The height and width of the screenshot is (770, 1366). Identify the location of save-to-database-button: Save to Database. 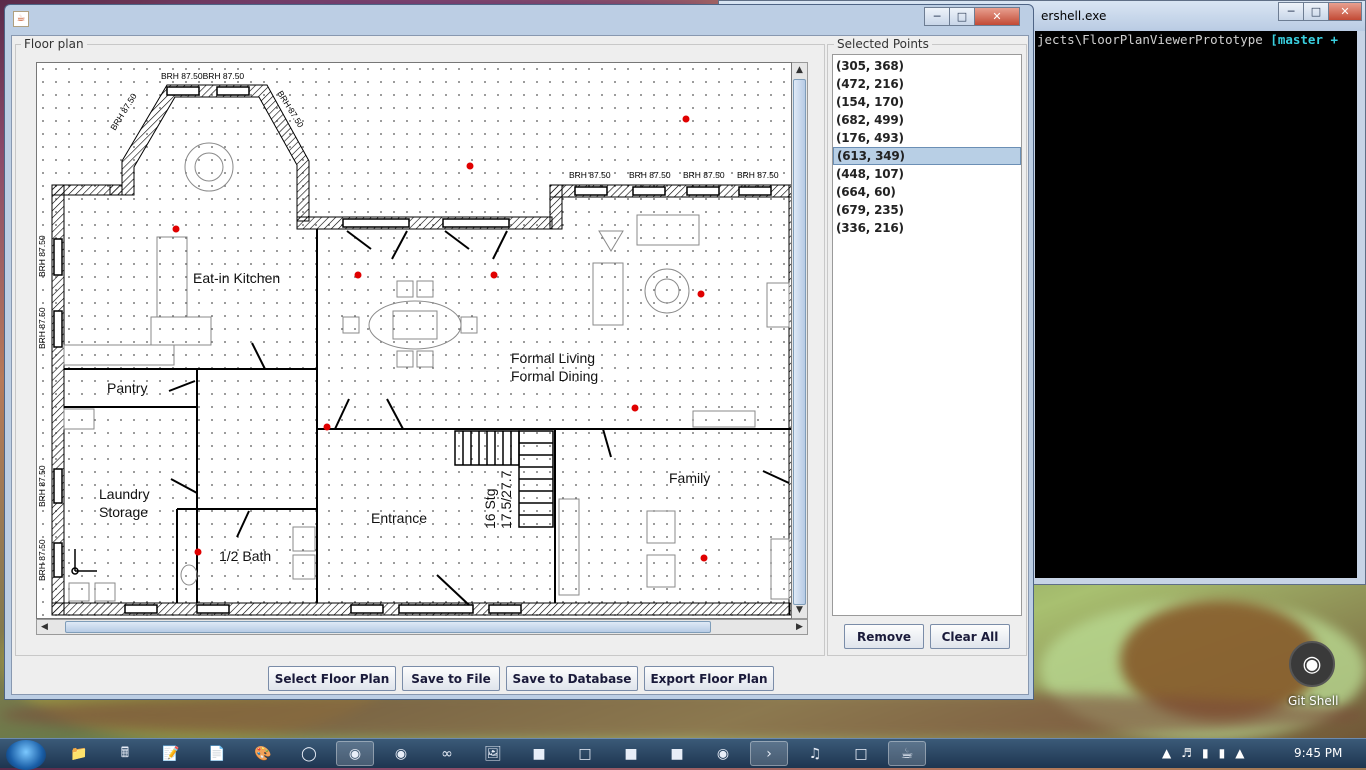
(572, 678).